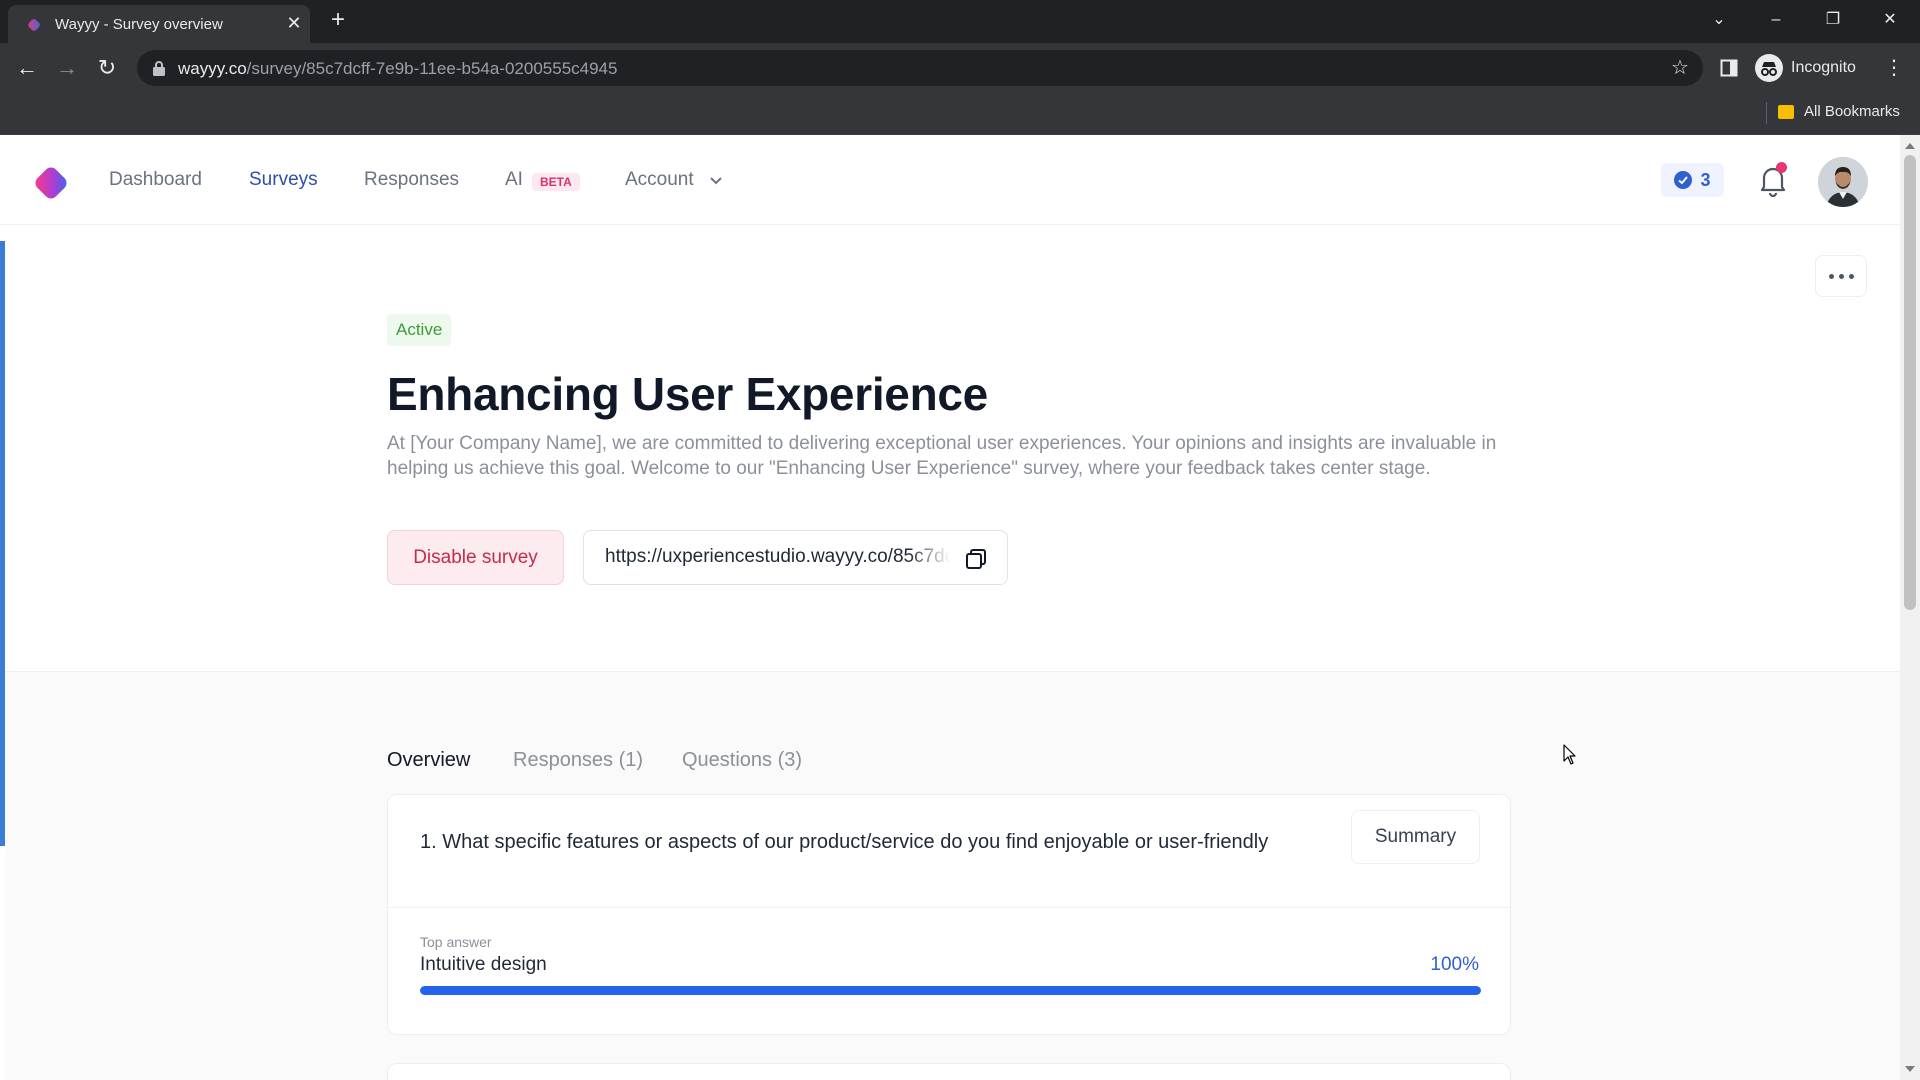 The height and width of the screenshot is (1080, 1920). Describe the element at coordinates (1786, 111) in the screenshot. I see `folder-icon` at that location.